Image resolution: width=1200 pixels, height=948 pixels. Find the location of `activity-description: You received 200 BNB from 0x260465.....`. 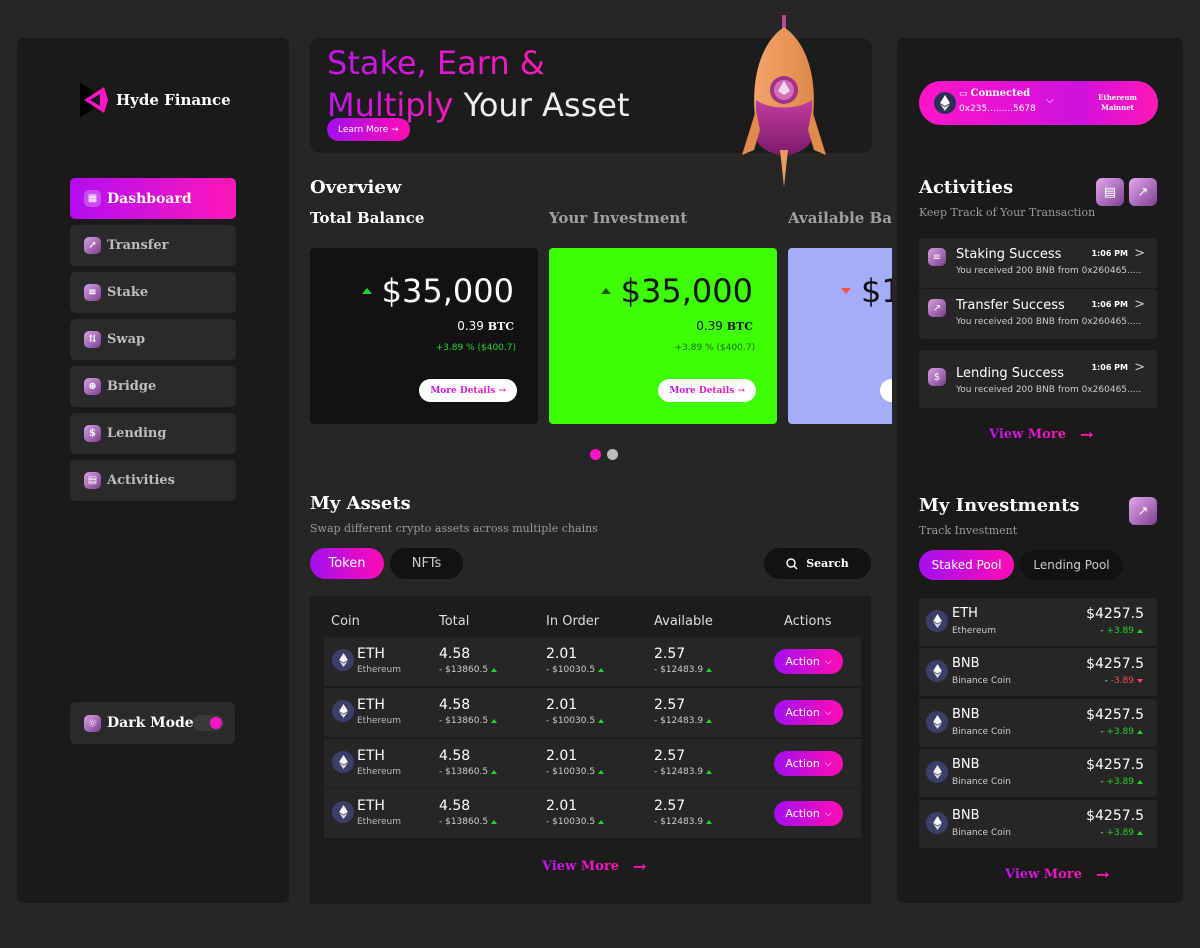

activity-description: You received 200 BNB from 0x260465..... is located at coordinates (1049, 271).